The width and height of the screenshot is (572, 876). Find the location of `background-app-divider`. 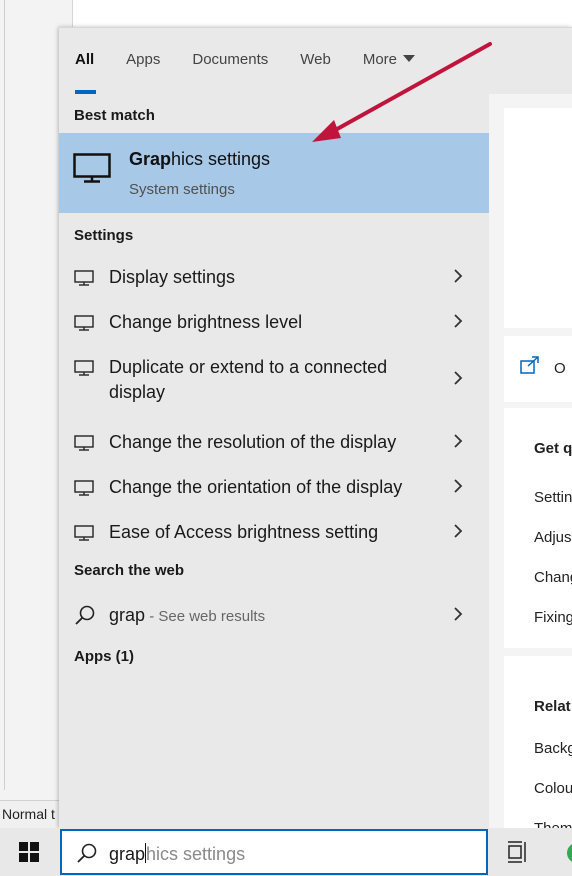

background-app-divider is located at coordinates (4, 395).